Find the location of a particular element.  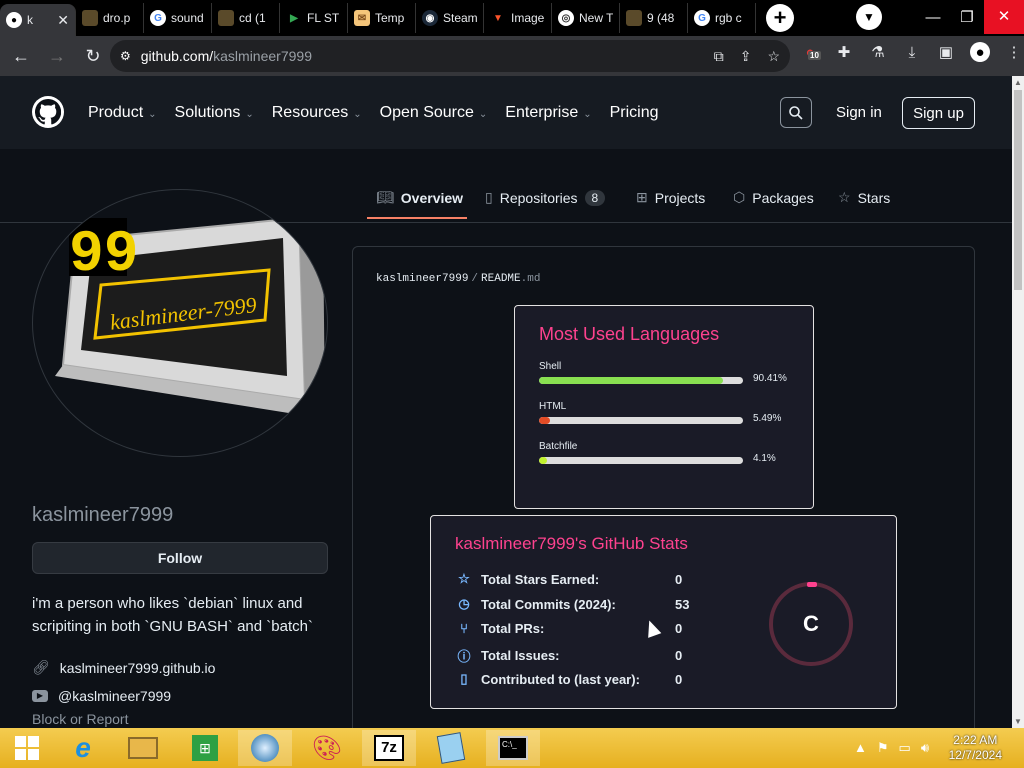

tab-projects: ⊞ Projects is located at coordinates (670, 197).